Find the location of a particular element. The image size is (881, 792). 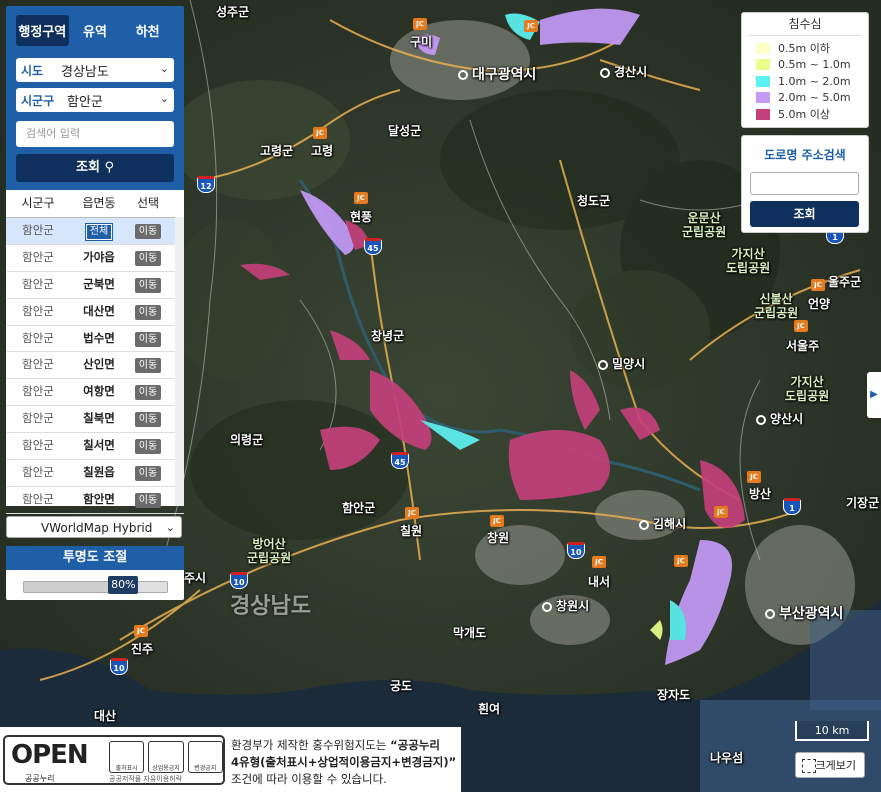

sido-select: 시도 경상남도 ⌄ is located at coordinates (95, 70).